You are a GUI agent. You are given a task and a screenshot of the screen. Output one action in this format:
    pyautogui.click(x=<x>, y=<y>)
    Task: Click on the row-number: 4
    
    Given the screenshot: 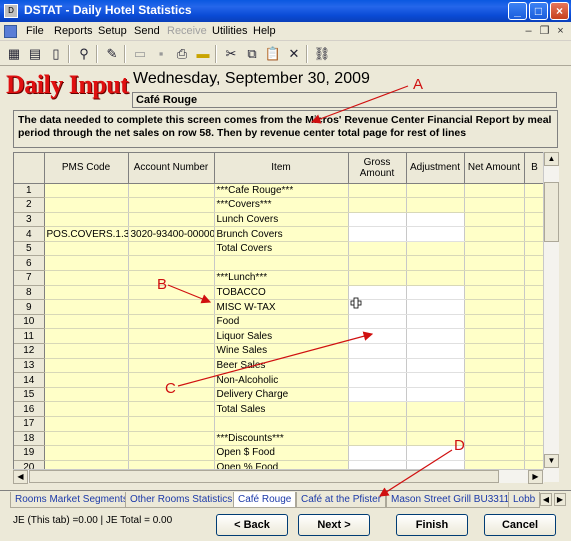 What is the action you would take?
    pyautogui.click(x=29, y=234)
    